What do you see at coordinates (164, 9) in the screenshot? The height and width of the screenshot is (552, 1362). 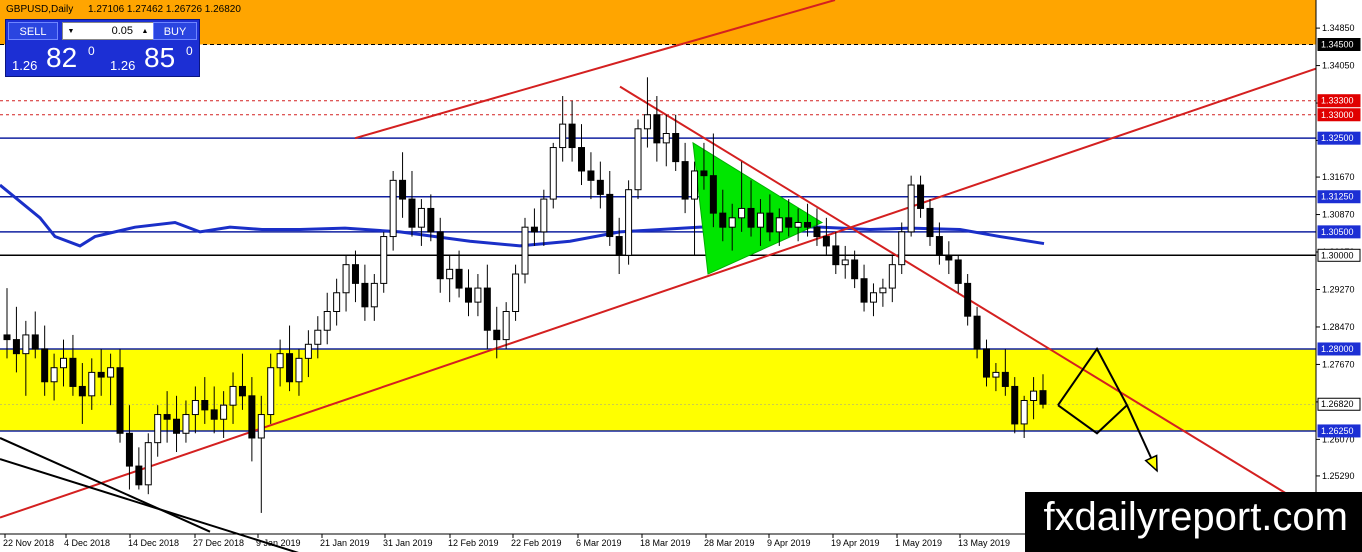 I see `chart-ohlc-readout: 1.27106 1.27462 1.26726 1.26820` at bounding box center [164, 9].